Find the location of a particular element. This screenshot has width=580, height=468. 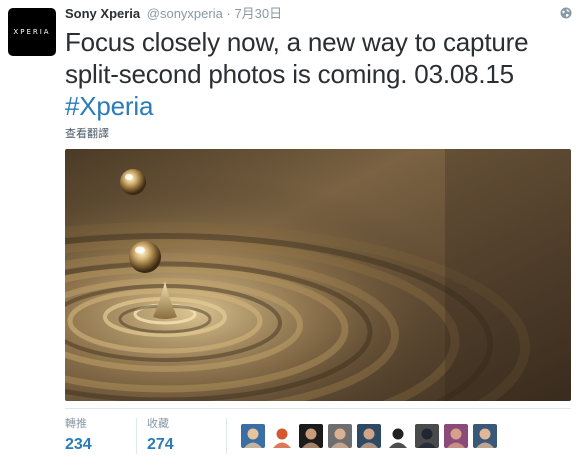

timestamp: 7月30日 is located at coordinates (258, 13).